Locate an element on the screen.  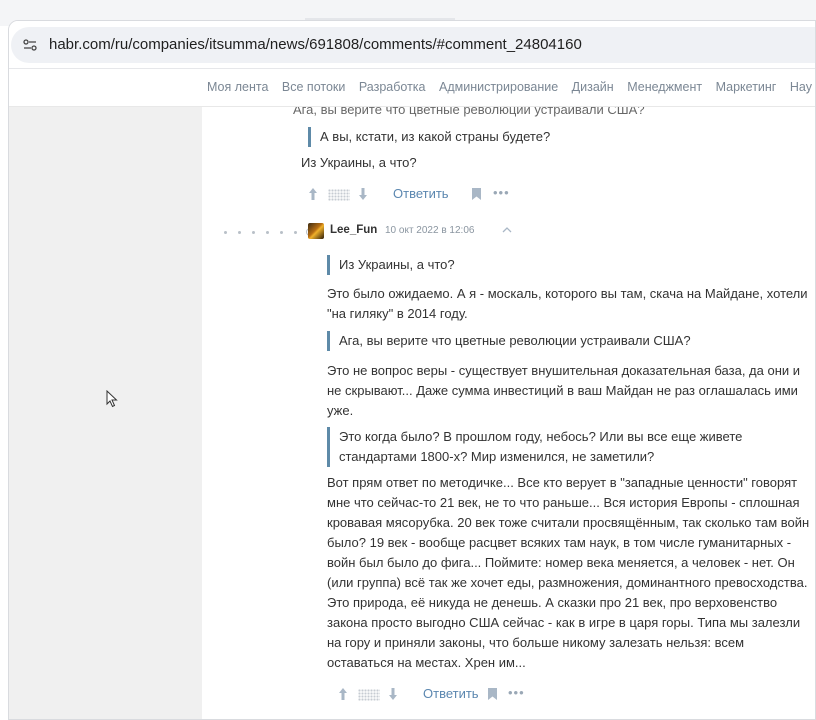
comment-timestamp: 10 окт 2022 в 12:06 is located at coordinates (429, 230).